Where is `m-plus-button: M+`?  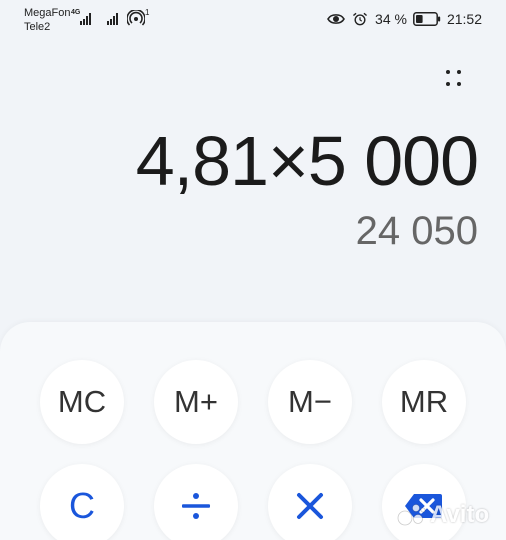 m-plus-button: M+ is located at coordinates (196, 402).